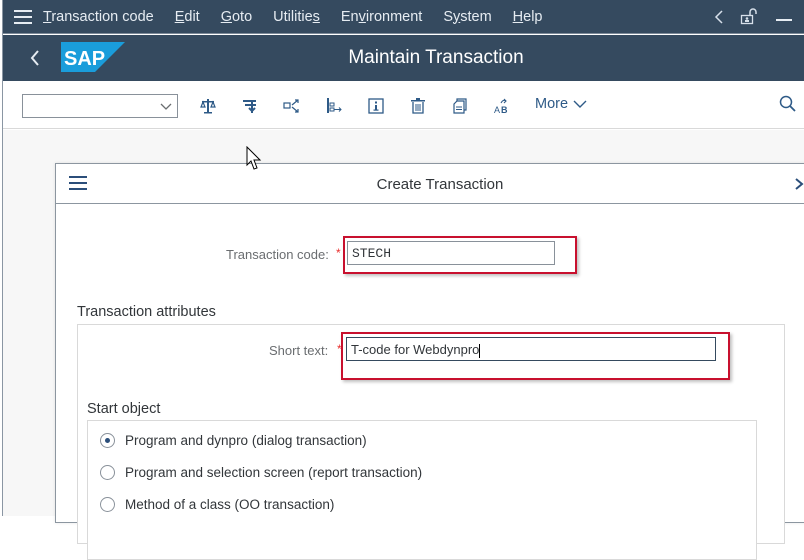 The image size is (804, 560). Describe the element at coordinates (497, 109) in the screenshot. I see `svg-text: A` at that location.